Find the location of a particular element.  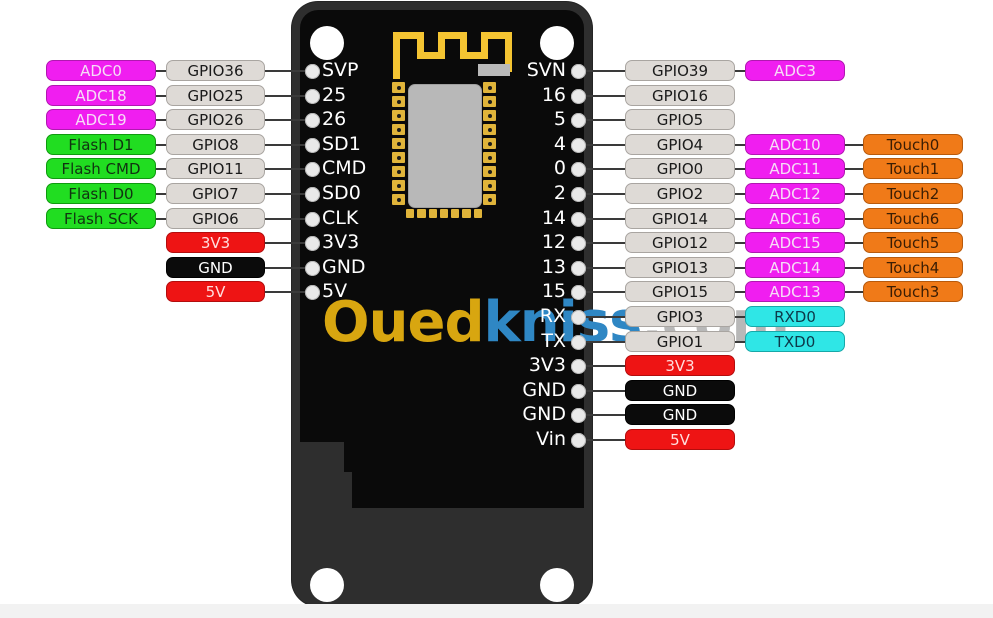

footer-strip is located at coordinates (496, 611).